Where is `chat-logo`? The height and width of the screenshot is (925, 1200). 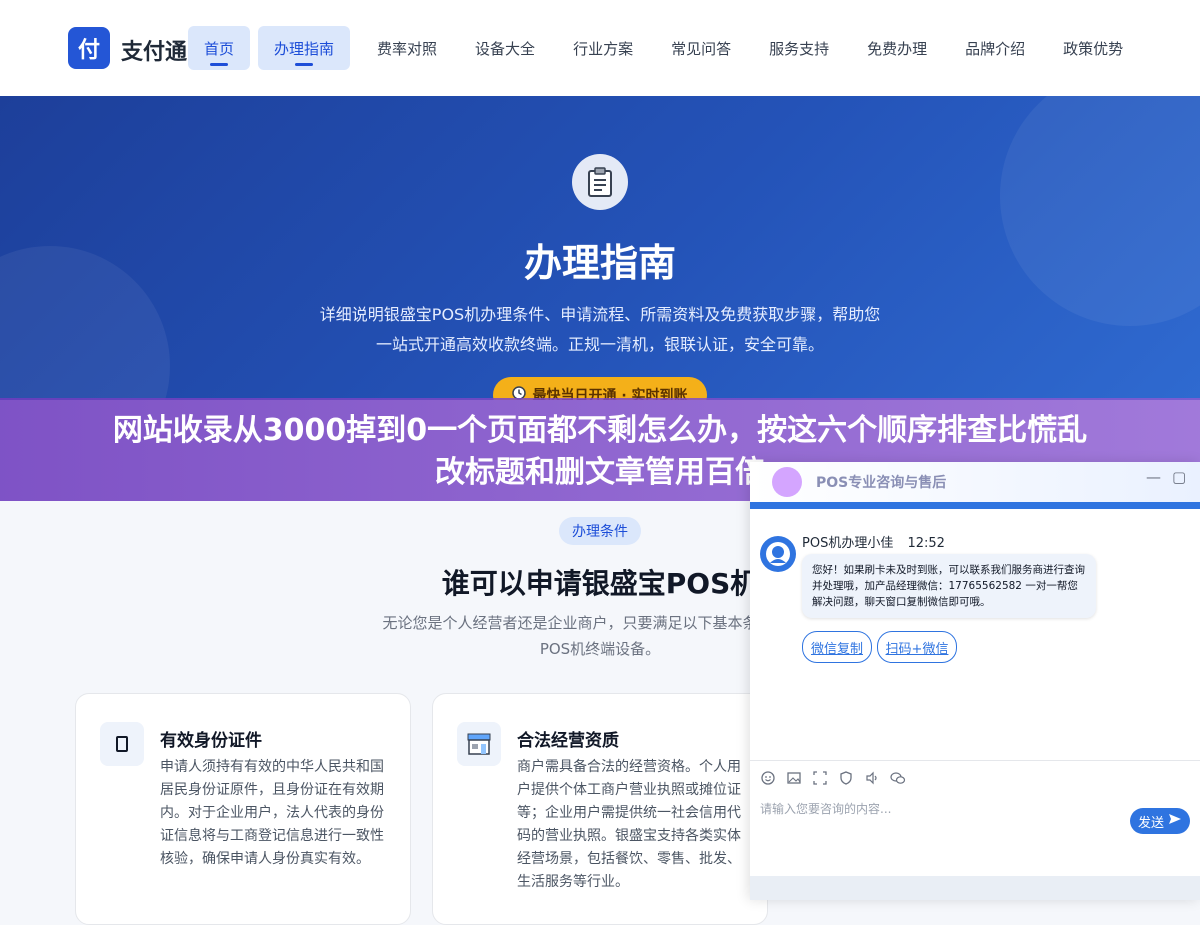 chat-logo is located at coordinates (787, 482).